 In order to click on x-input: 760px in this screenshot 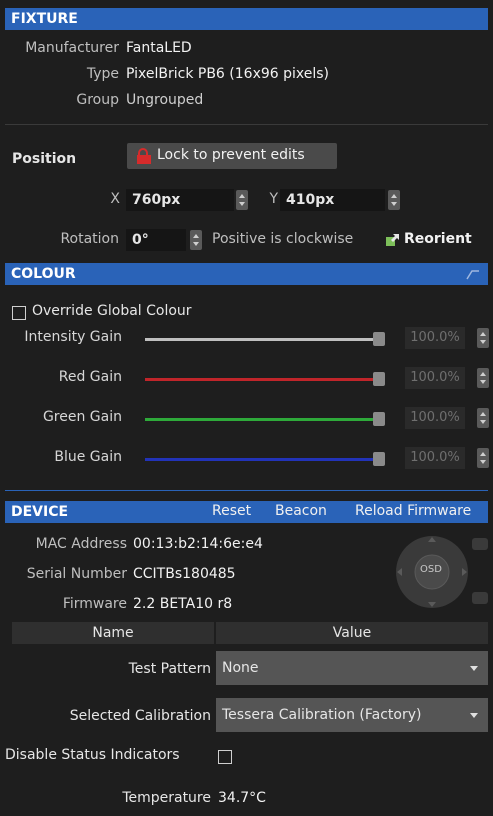, I will do `click(180, 200)`.